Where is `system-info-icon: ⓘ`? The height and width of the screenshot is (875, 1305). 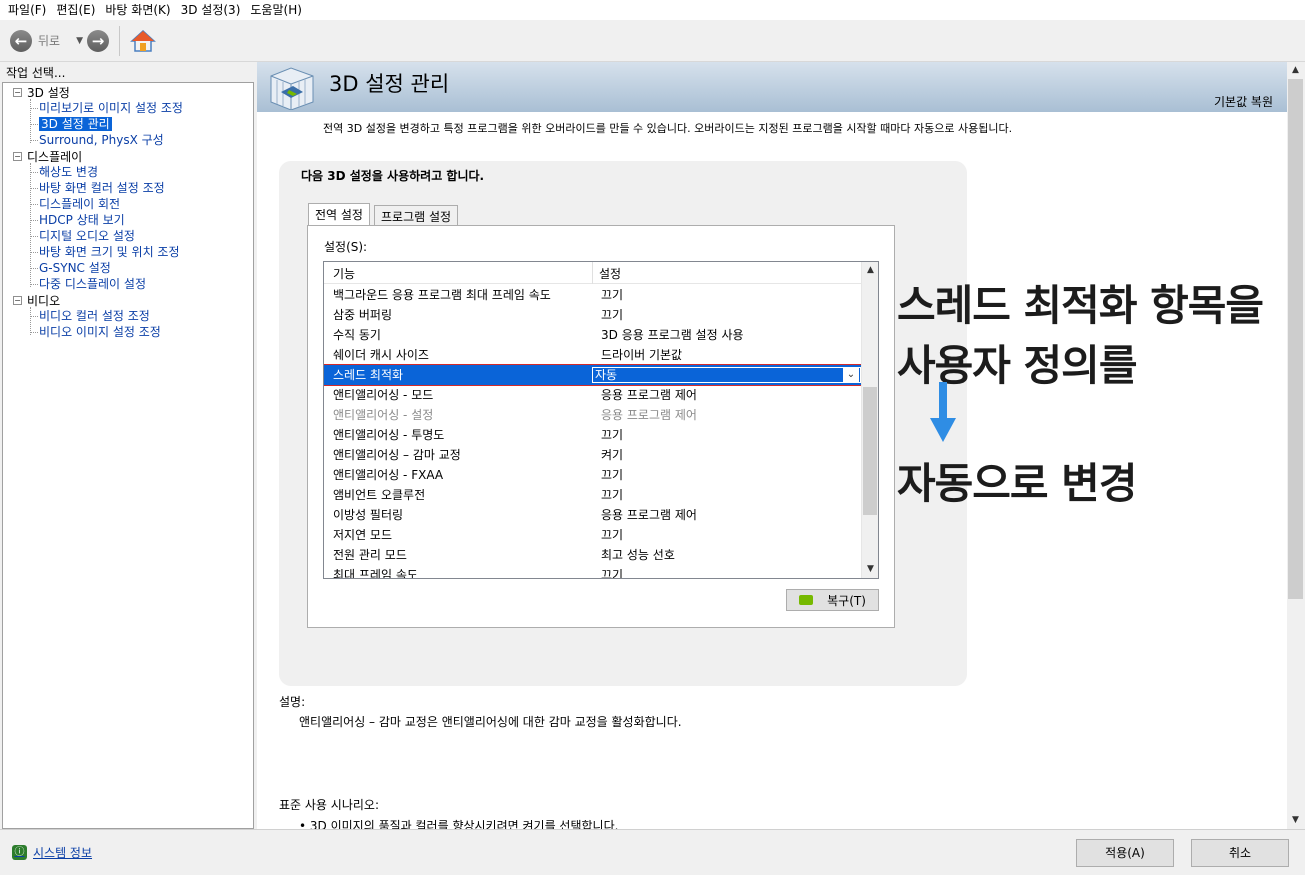 system-info-icon: ⓘ is located at coordinates (19, 852).